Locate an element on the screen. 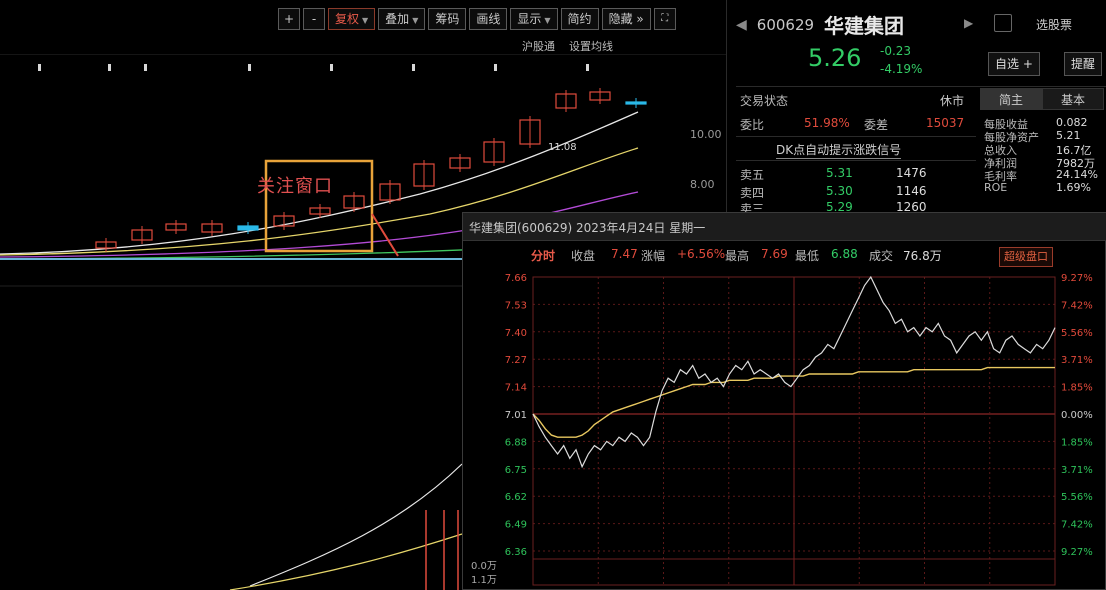  chg-label: 涨幅 is located at coordinates (653, 256).